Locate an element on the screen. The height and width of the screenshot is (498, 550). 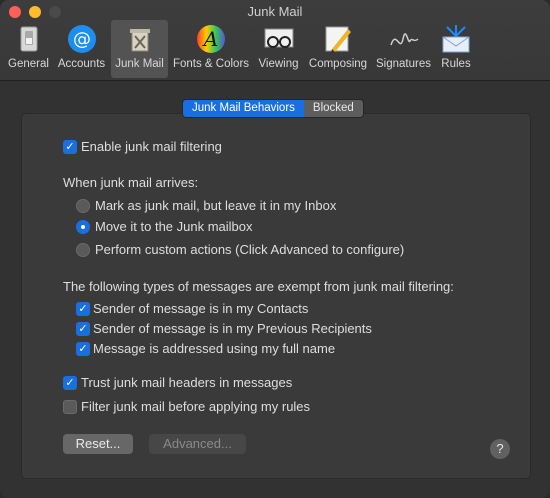
exempt-contacts-checkbox: ✓ is located at coordinates (83, 309).